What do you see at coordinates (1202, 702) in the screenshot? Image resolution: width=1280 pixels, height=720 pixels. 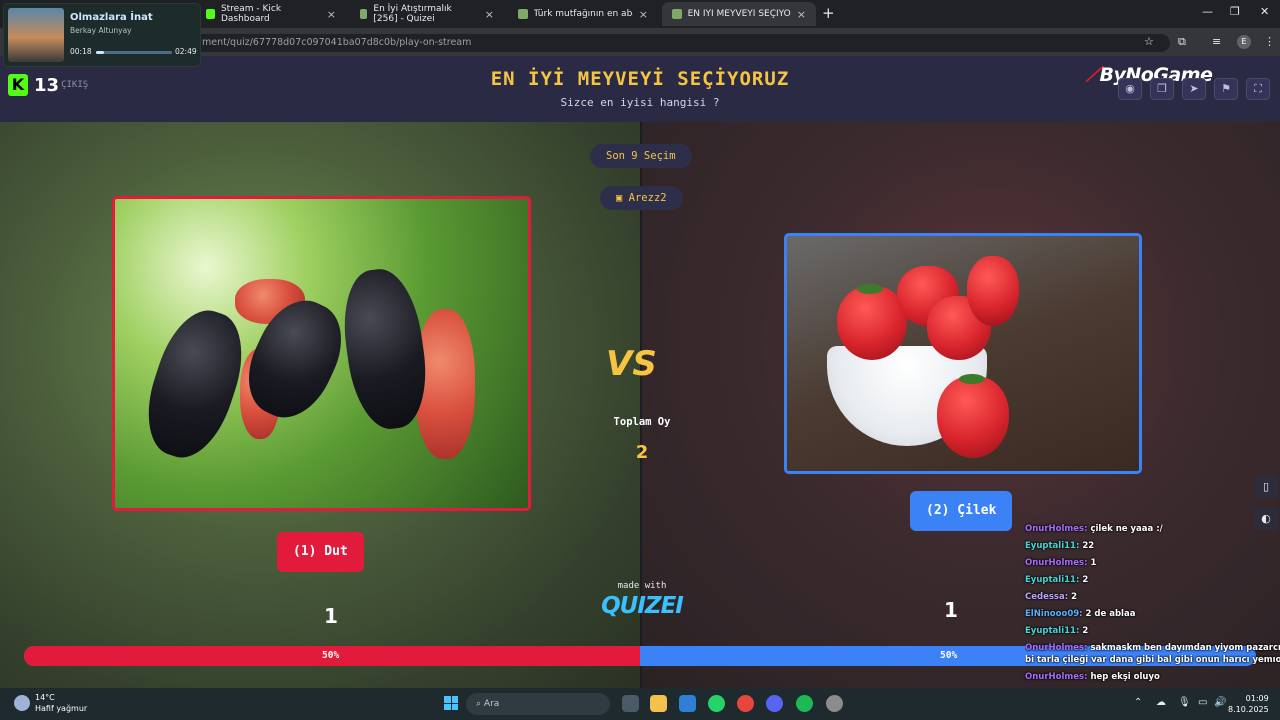 I see `network-icon: ▭` at bounding box center [1202, 702].